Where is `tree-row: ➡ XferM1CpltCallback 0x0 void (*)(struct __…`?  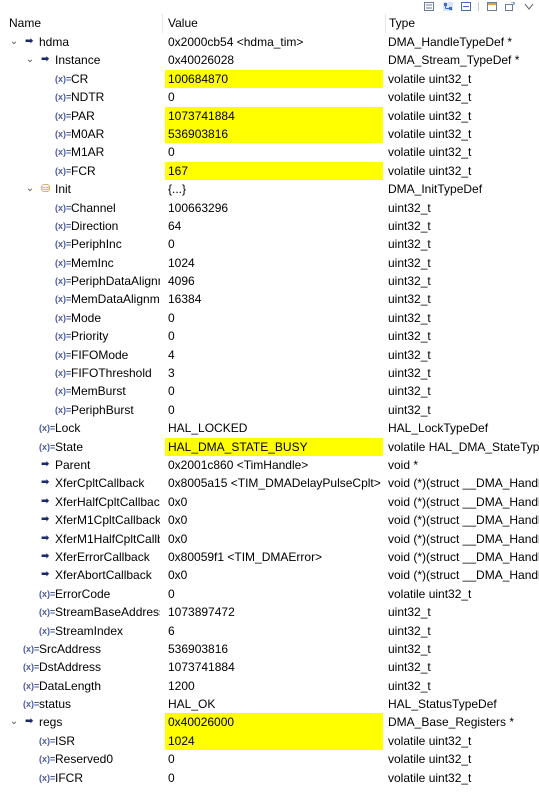
tree-row: ➡ XferM1CpltCallback 0x0 void (*)(struct __… is located at coordinates (269, 520).